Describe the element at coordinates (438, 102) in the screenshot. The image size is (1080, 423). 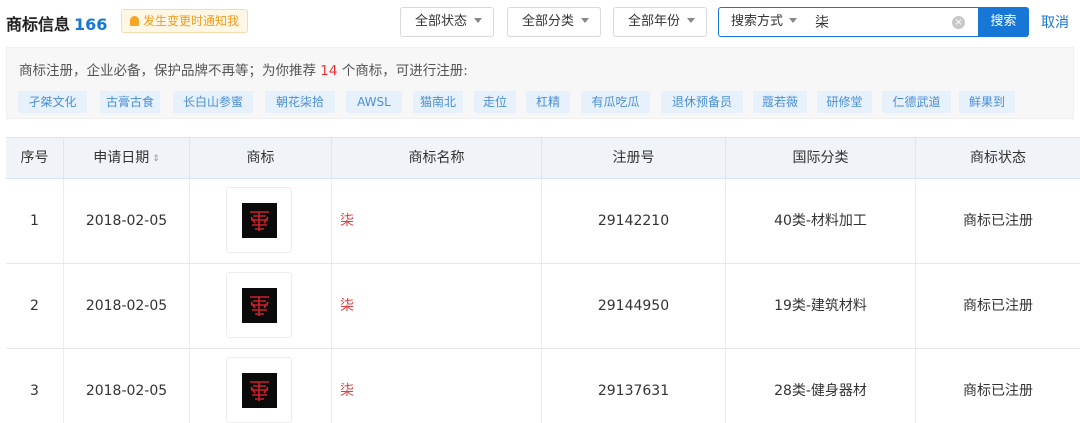
I see `recommend-tag: 猫南北` at that location.